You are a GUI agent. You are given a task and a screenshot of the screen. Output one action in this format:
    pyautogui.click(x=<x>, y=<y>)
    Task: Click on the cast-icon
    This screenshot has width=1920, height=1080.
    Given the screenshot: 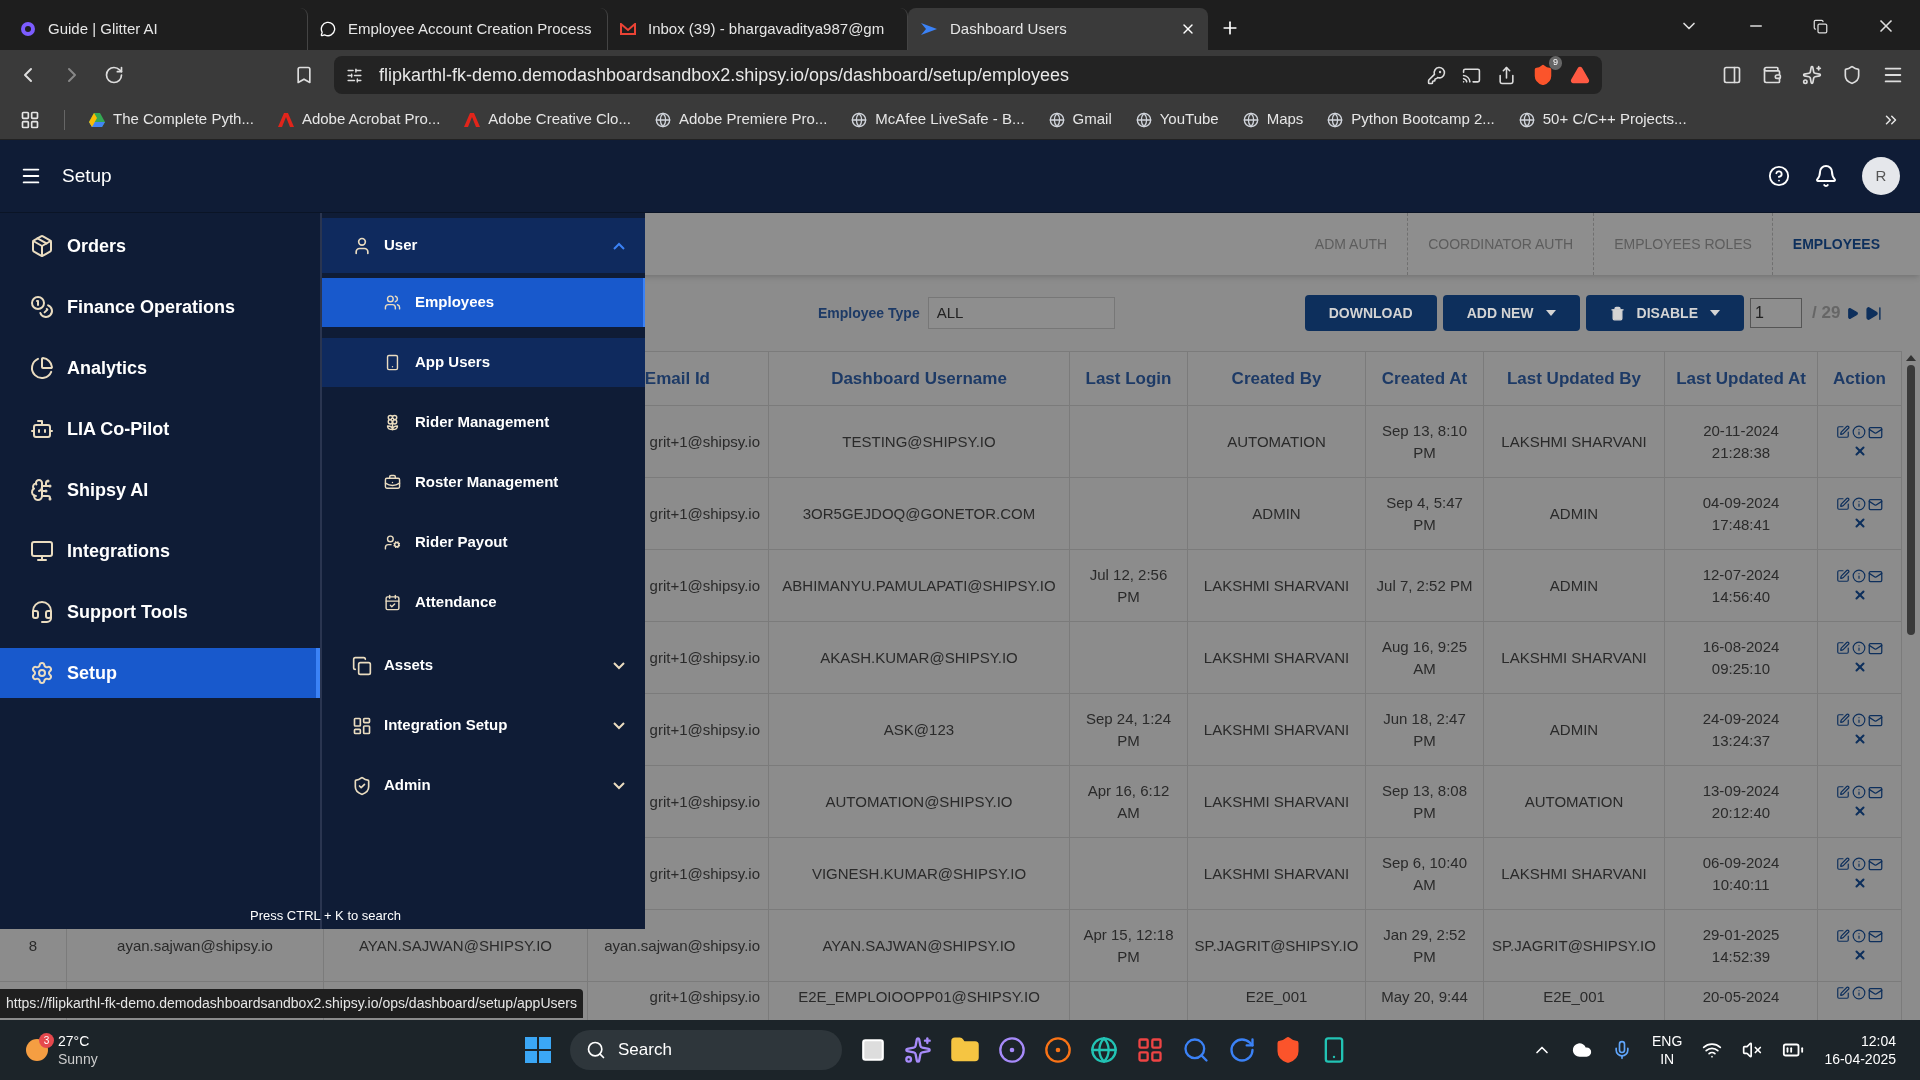 What is the action you would take?
    pyautogui.click(x=1471, y=75)
    